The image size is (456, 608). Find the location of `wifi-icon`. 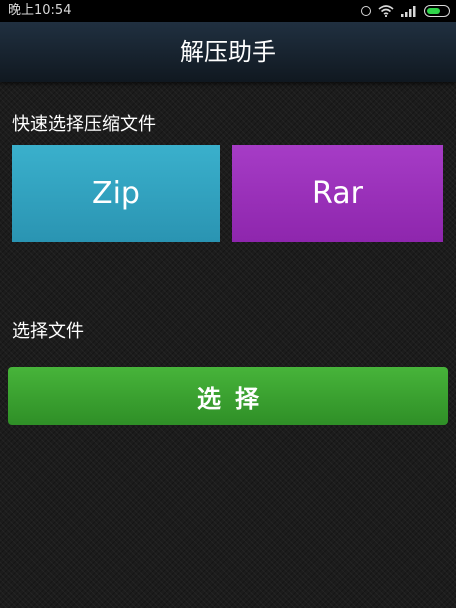

wifi-icon is located at coordinates (386, 11).